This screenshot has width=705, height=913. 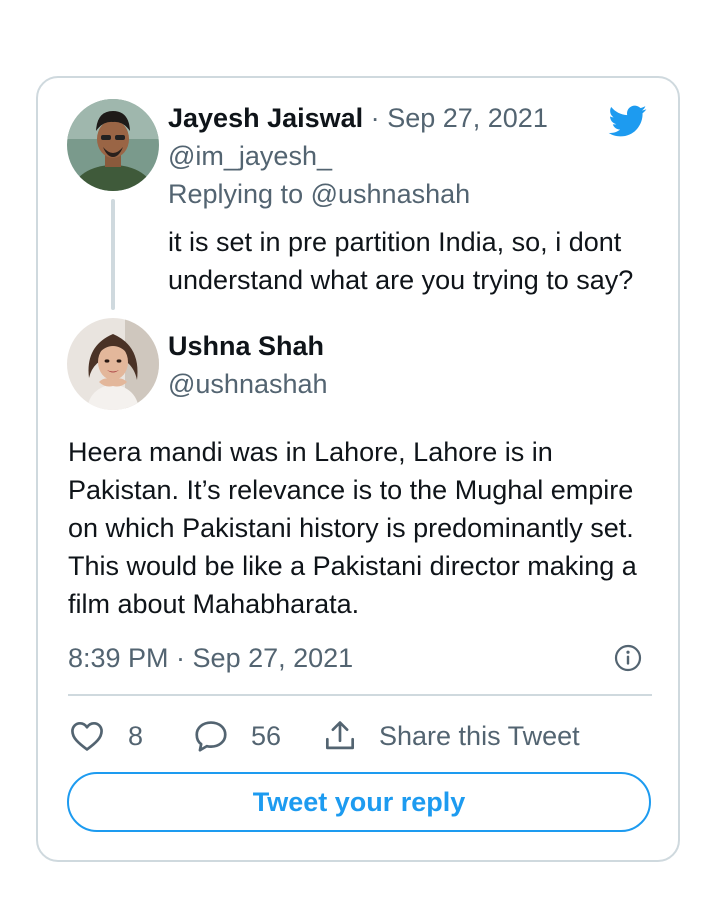 What do you see at coordinates (87, 736) in the screenshot?
I see `heart-icon` at bounding box center [87, 736].